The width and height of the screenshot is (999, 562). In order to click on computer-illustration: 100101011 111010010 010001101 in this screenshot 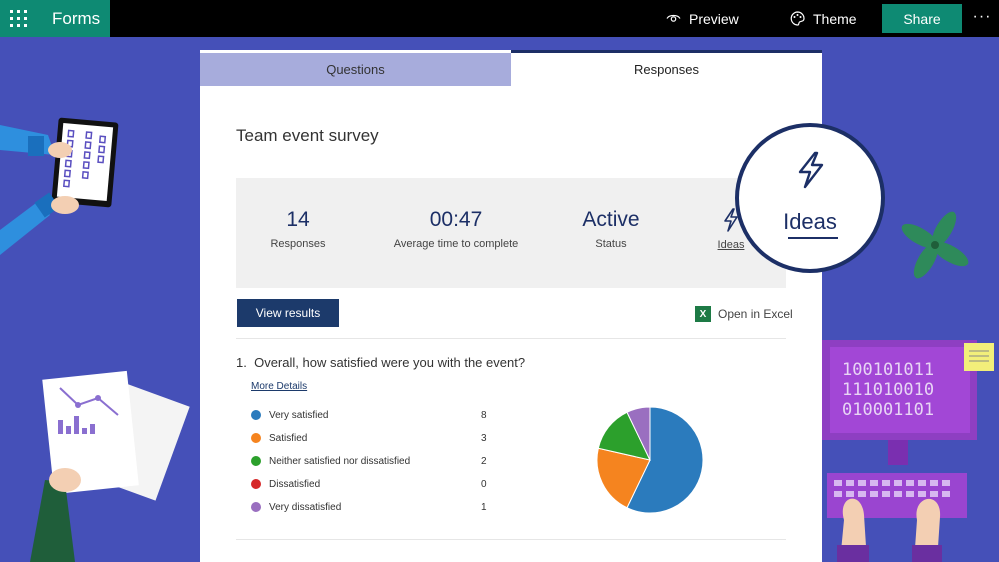, I will do `click(908, 451)`.